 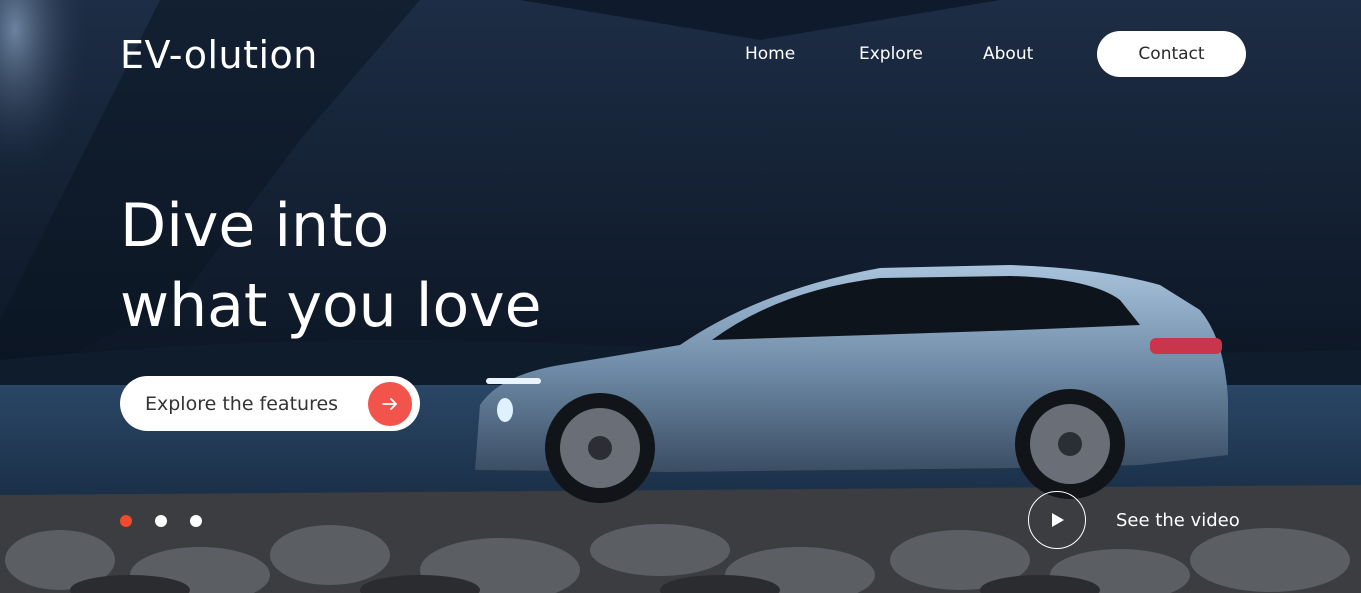 I want to click on hero-headline: Dive into what you love, so click(x=331, y=266).